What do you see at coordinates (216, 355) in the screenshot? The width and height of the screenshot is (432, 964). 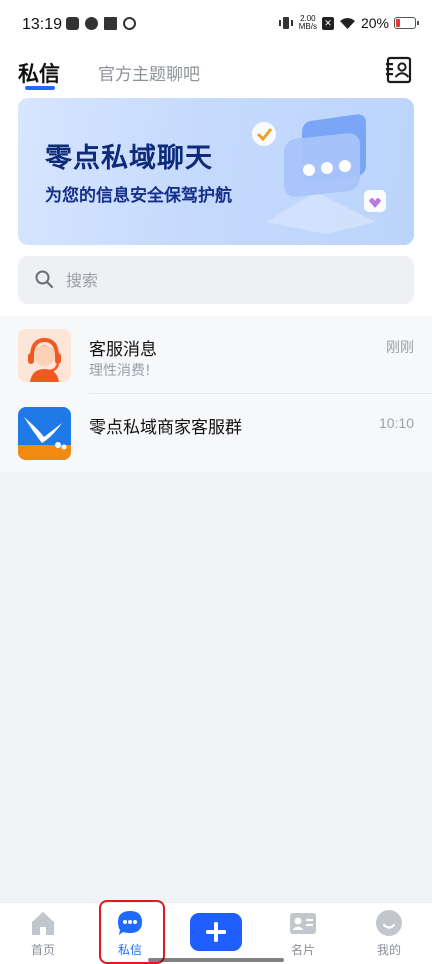 I see `conversation-item: 客服消息 理性消费! 刚刚` at bounding box center [216, 355].